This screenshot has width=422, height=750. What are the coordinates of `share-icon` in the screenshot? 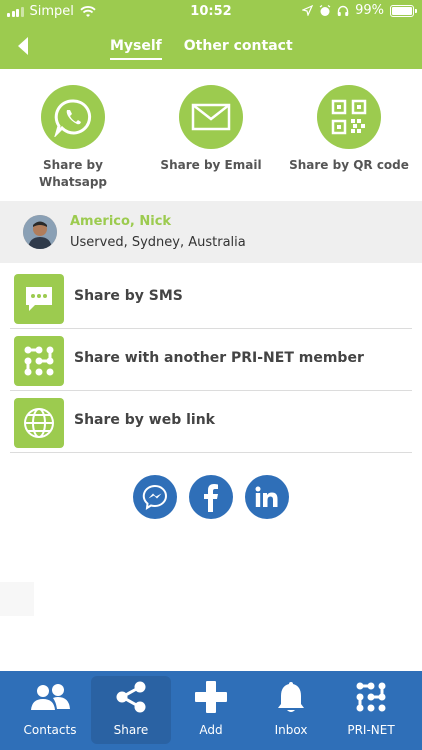 It's located at (131, 697).